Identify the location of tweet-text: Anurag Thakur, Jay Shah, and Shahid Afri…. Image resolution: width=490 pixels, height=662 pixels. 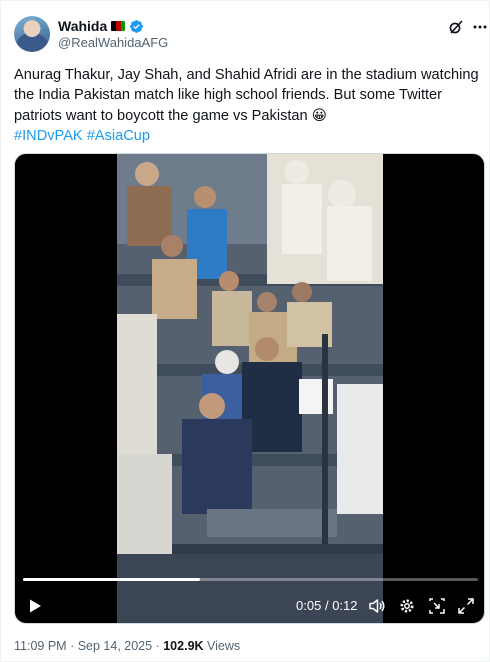
(247, 106).